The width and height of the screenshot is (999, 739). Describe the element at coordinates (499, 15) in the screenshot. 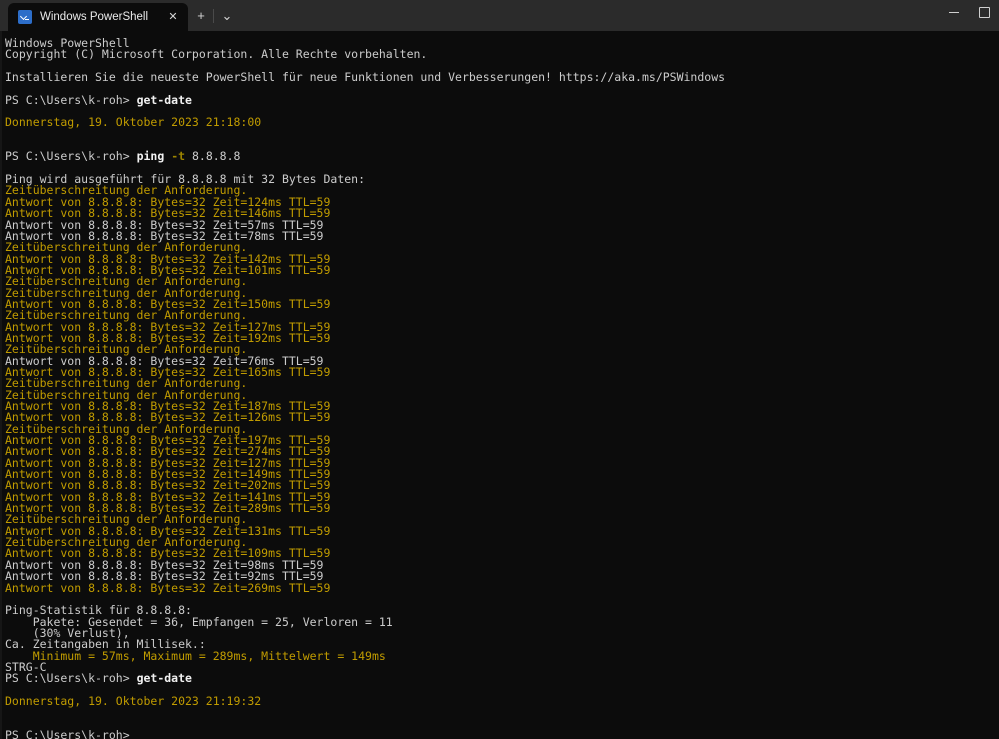

I see `title-bar: Windows PowerShell ✕ + ⌄` at that location.